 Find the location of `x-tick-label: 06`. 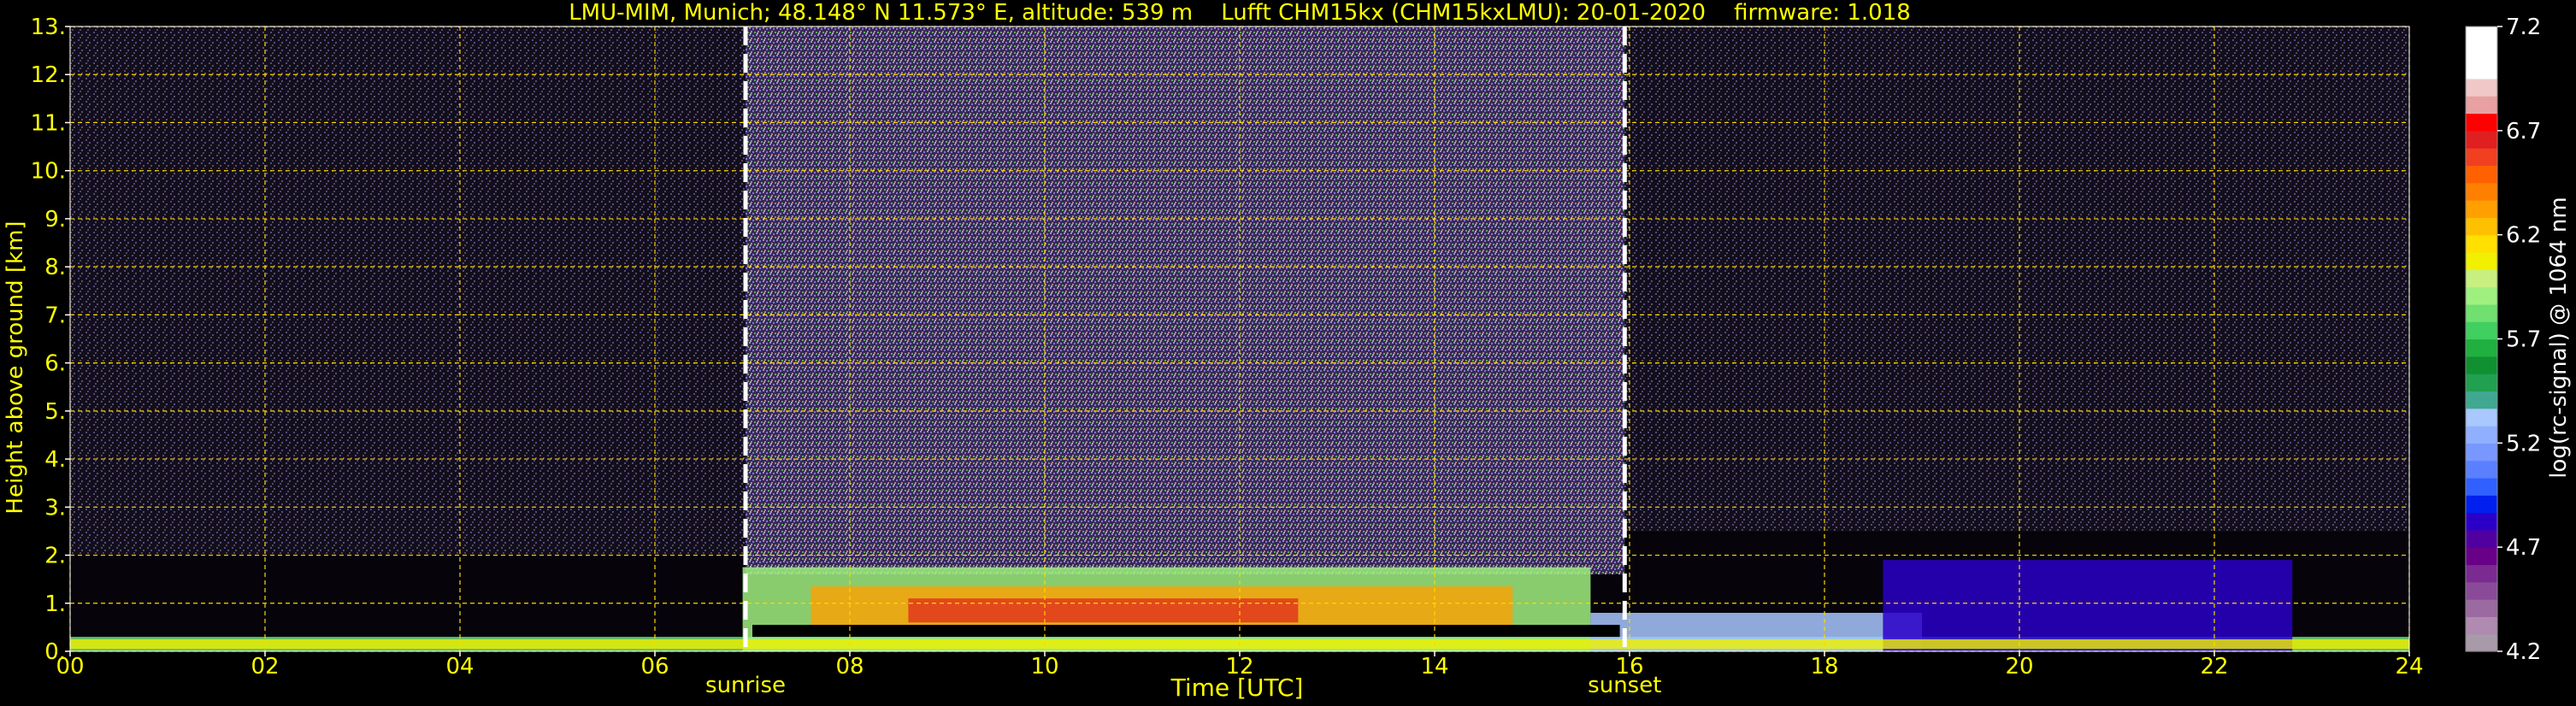

x-tick-label: 06 is located at coordinates (654, 667).